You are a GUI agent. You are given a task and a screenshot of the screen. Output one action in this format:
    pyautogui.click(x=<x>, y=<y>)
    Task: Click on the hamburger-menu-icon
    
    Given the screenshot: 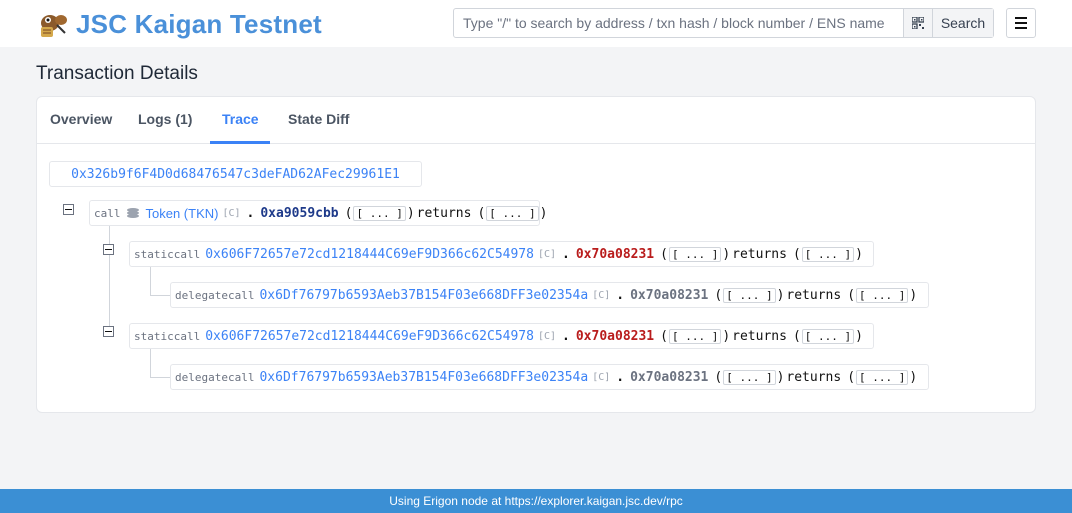 What is the action you would take?
    pyautogui.click(x=1021, y=18)
    